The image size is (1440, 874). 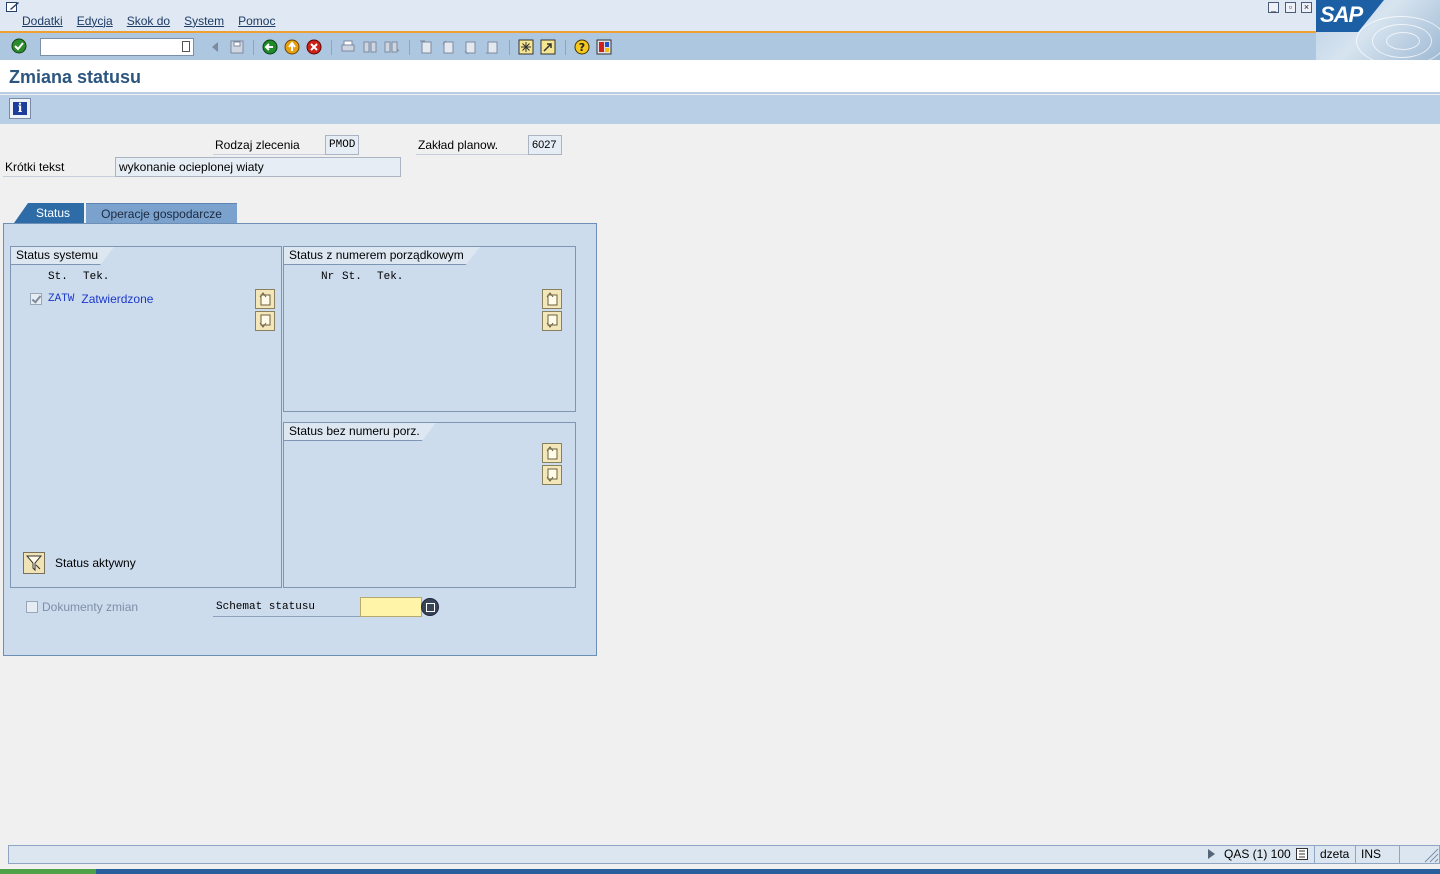 I want to click on menu-pomoc: Pomoc, so click(x=256, y=21).